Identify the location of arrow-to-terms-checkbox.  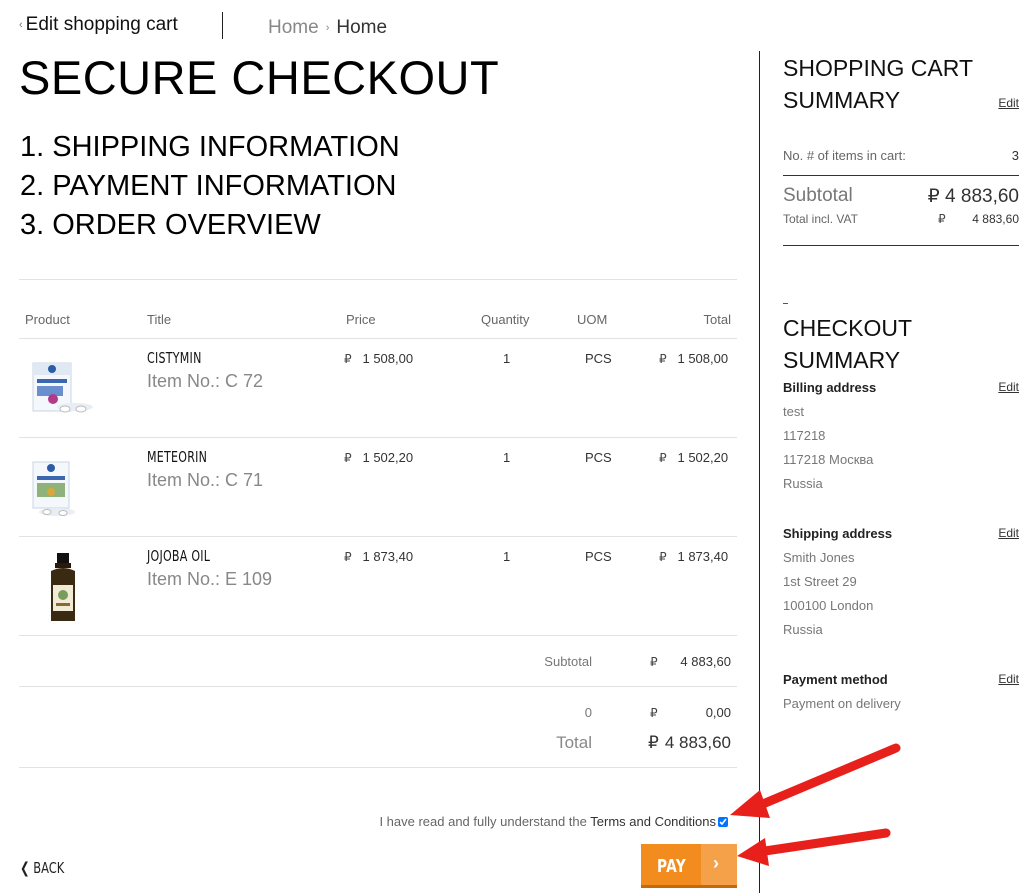
(815, 780).